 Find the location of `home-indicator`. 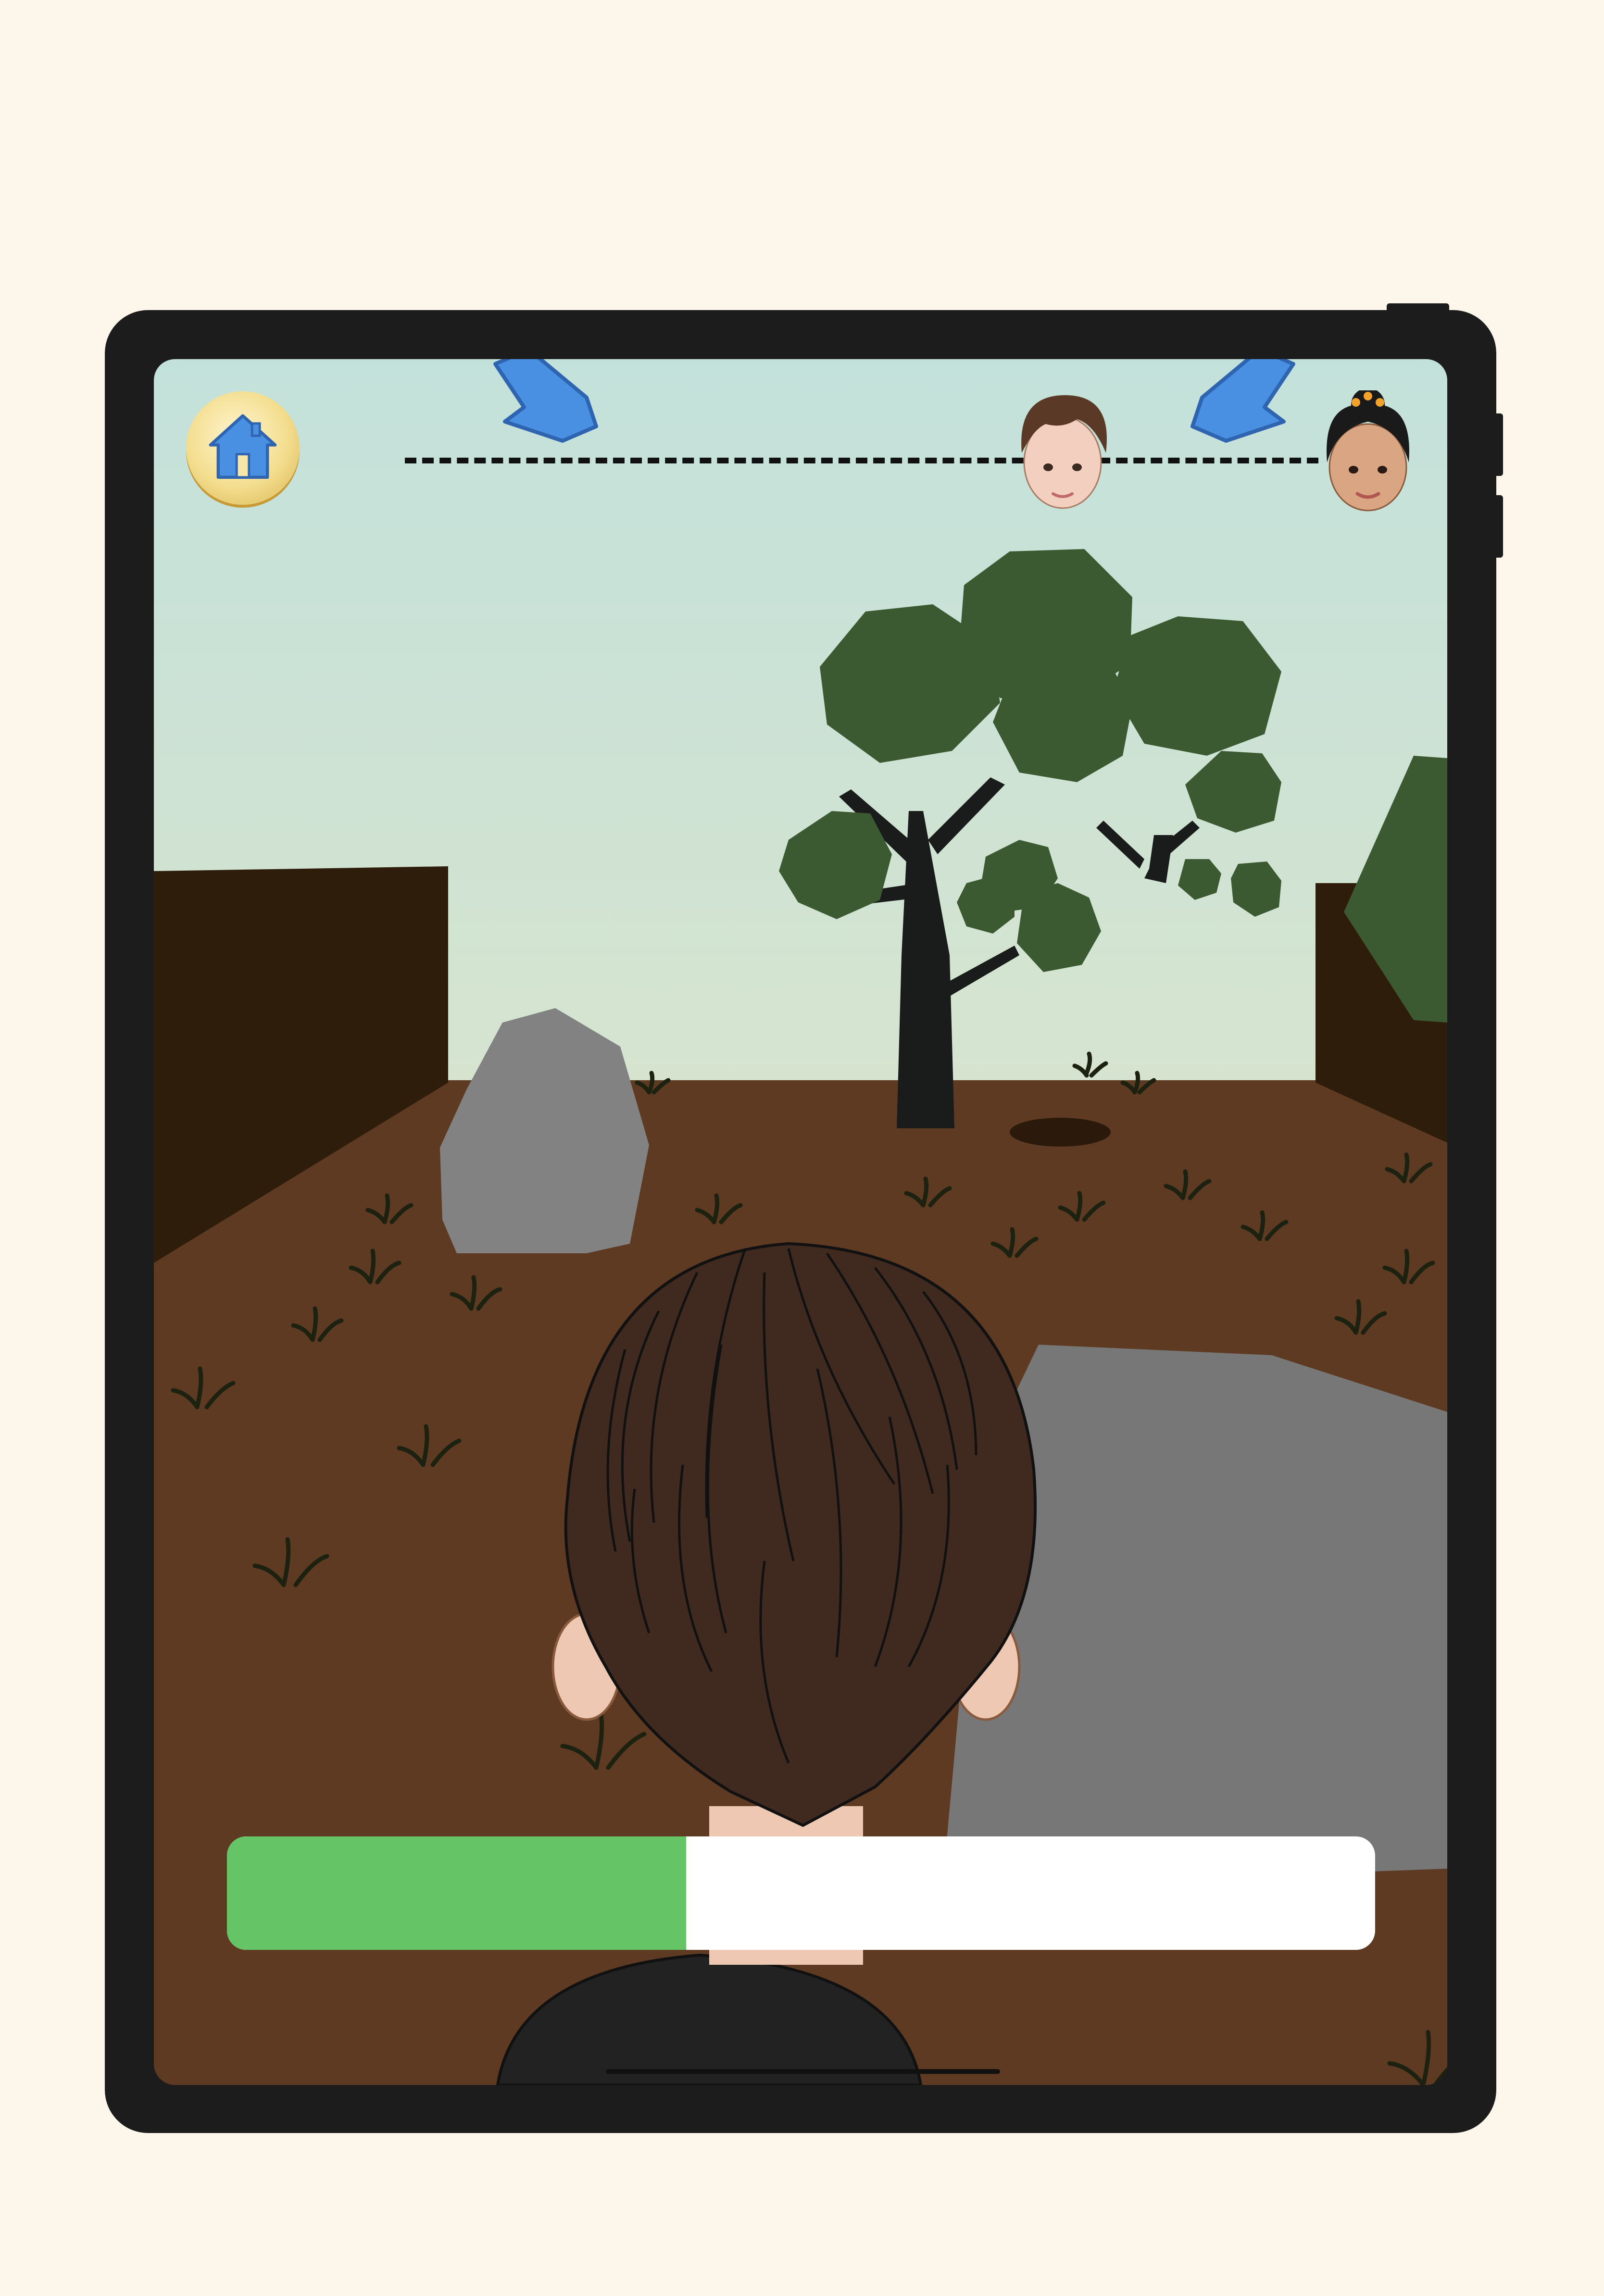

home-indicator is located at coordinates (803, 2071).